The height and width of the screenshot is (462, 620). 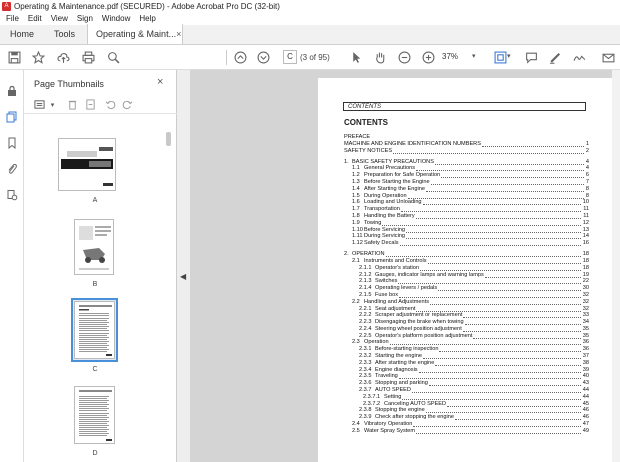 I want to click on collapse-left-arrow-icon: ◀, so click(x=183, y=276).